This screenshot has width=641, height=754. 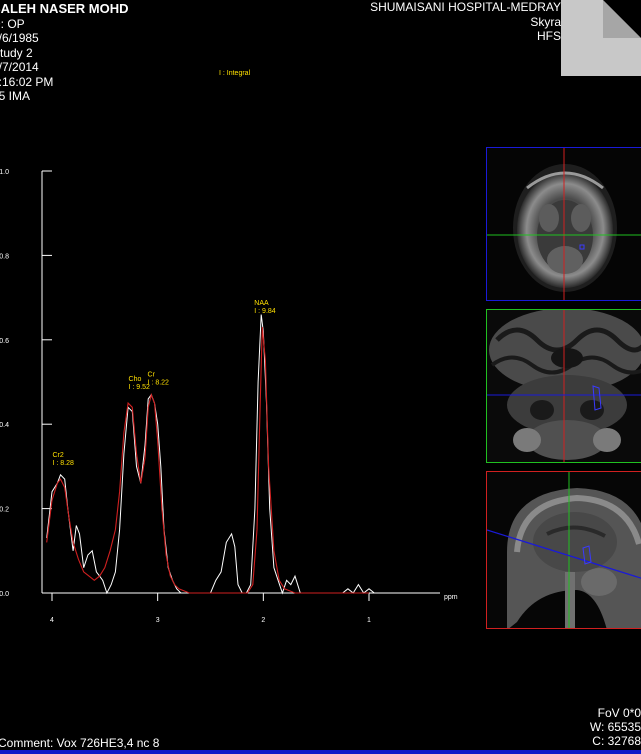 I want to click on peak-name-label: Cho, so click(x=135, y=379).